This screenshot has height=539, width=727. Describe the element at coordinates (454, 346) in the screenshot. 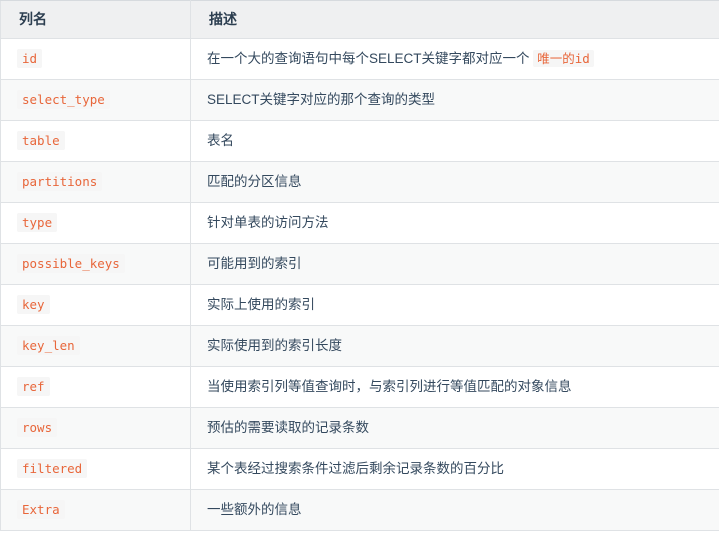

I see `cell-description: 实际使用到的索引长度` at that location.